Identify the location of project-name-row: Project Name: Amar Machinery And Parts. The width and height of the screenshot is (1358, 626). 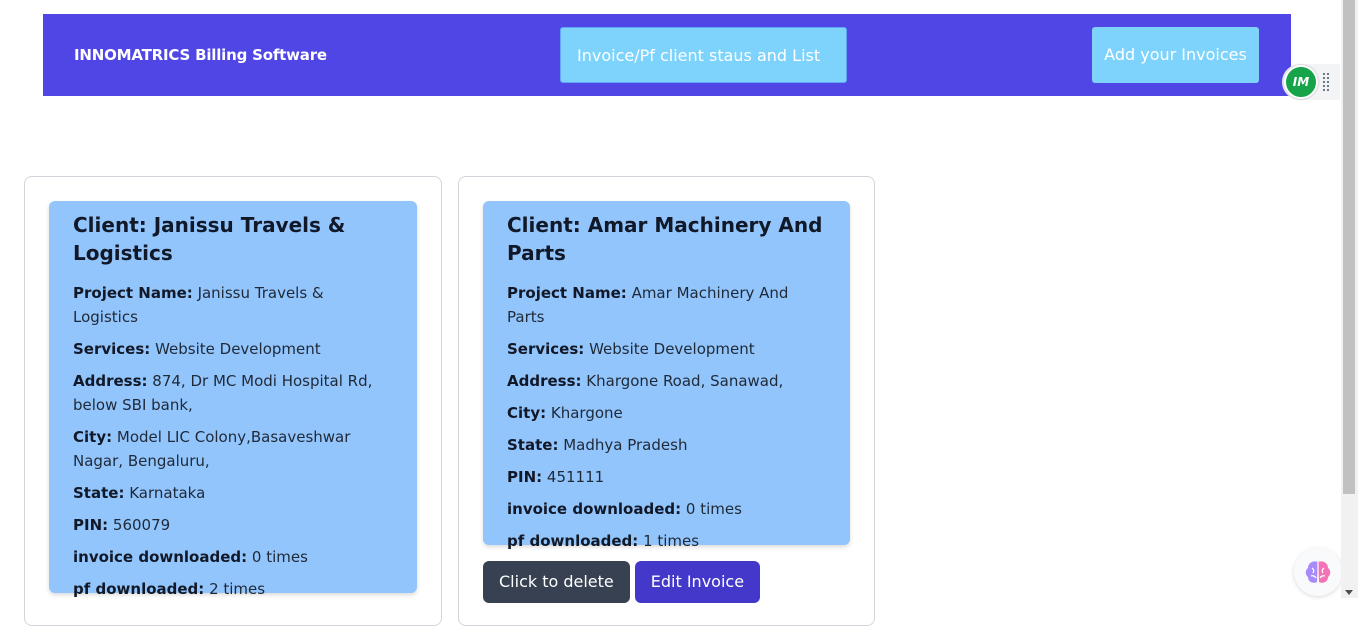
(666, 305).